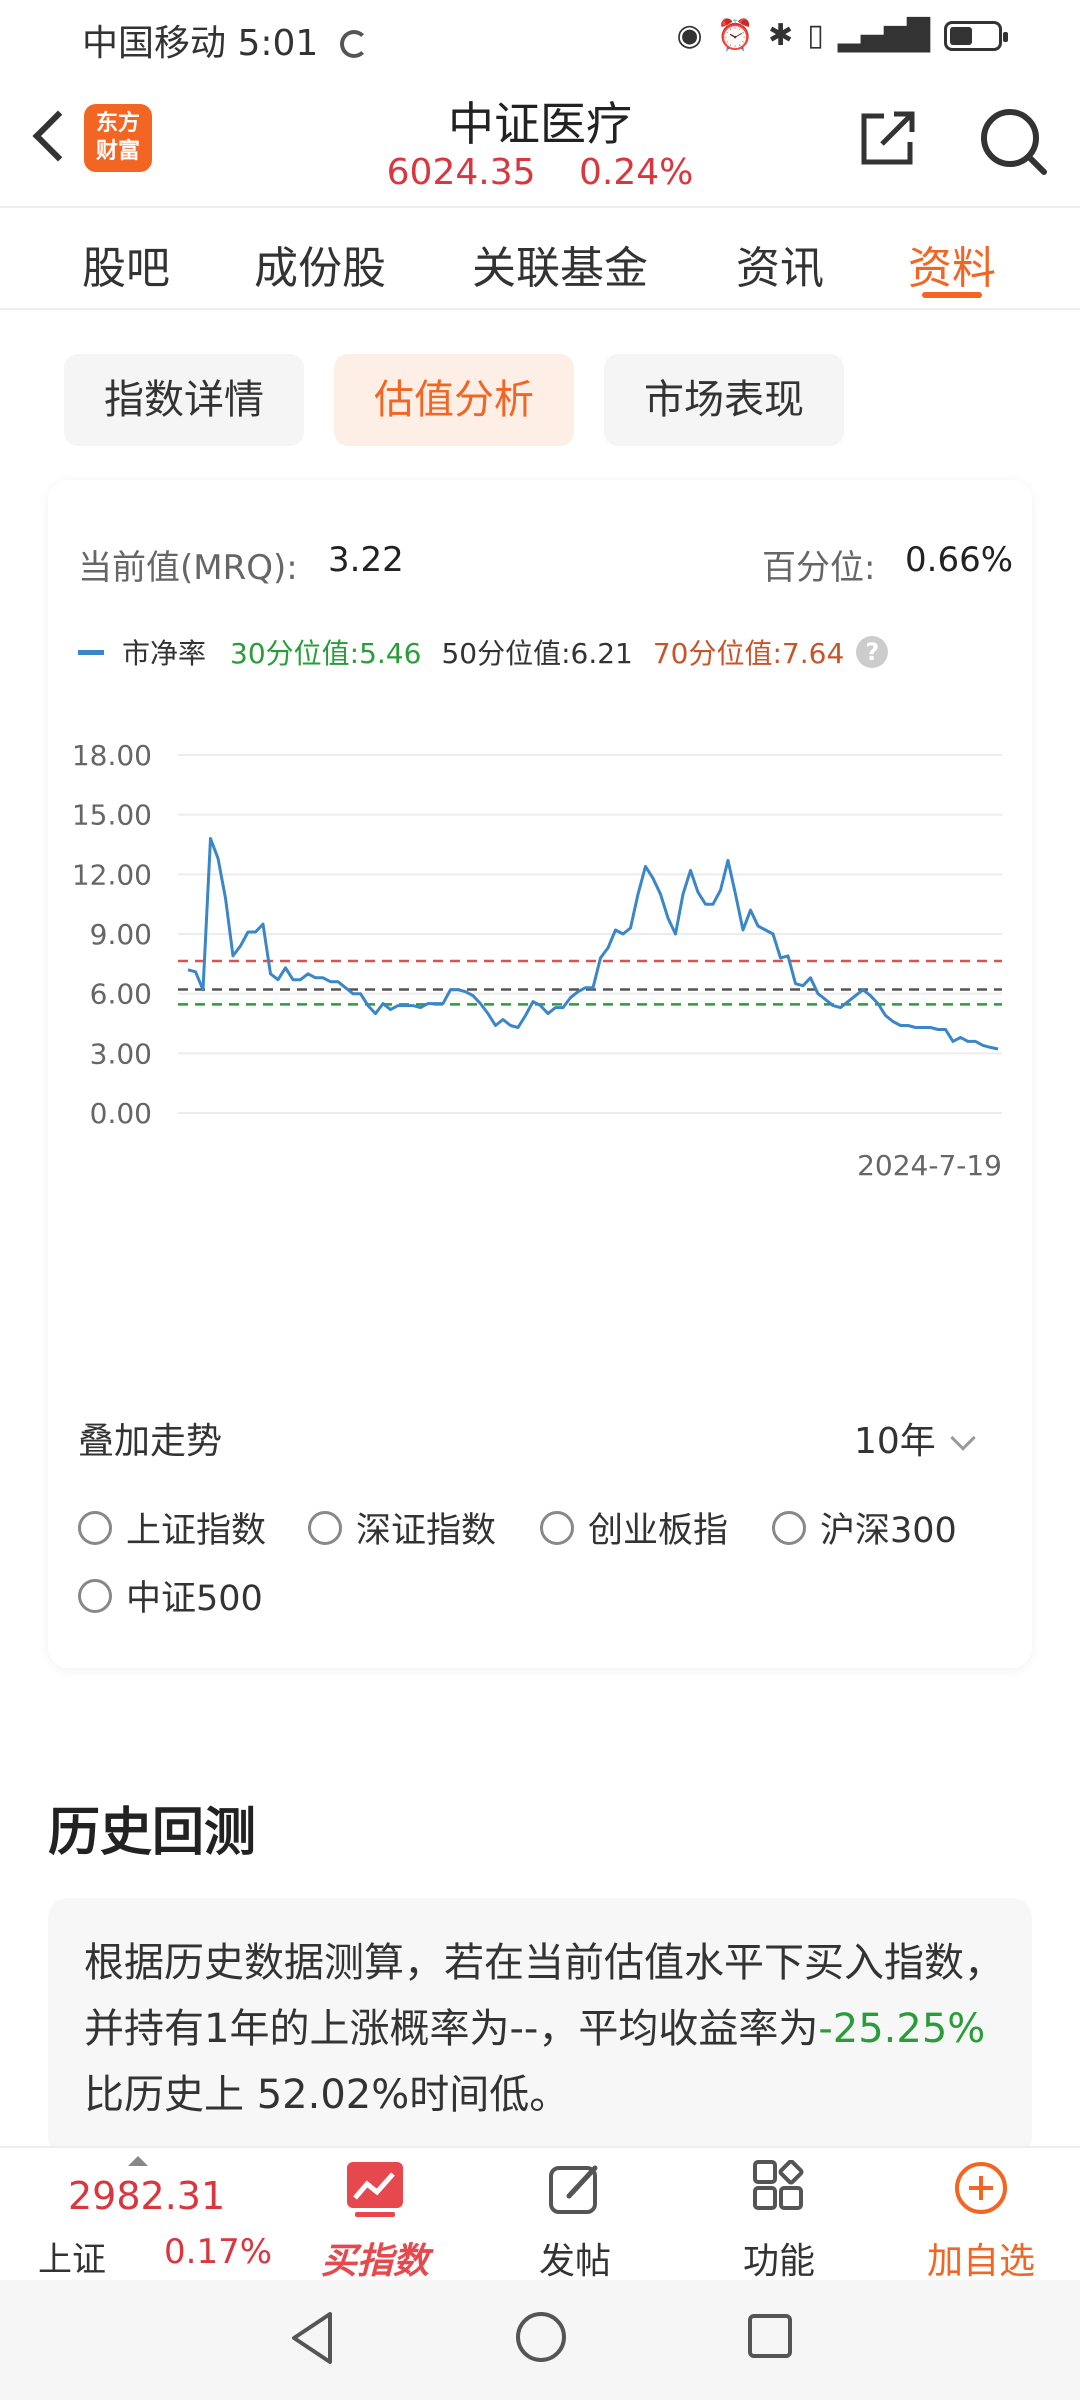 The image size is (1080, 2400). What do you see at coordinates (658, 1531) in the screenshot?
I see `overlay-option-label: 创业板指` at bounding box center [658, 1531].